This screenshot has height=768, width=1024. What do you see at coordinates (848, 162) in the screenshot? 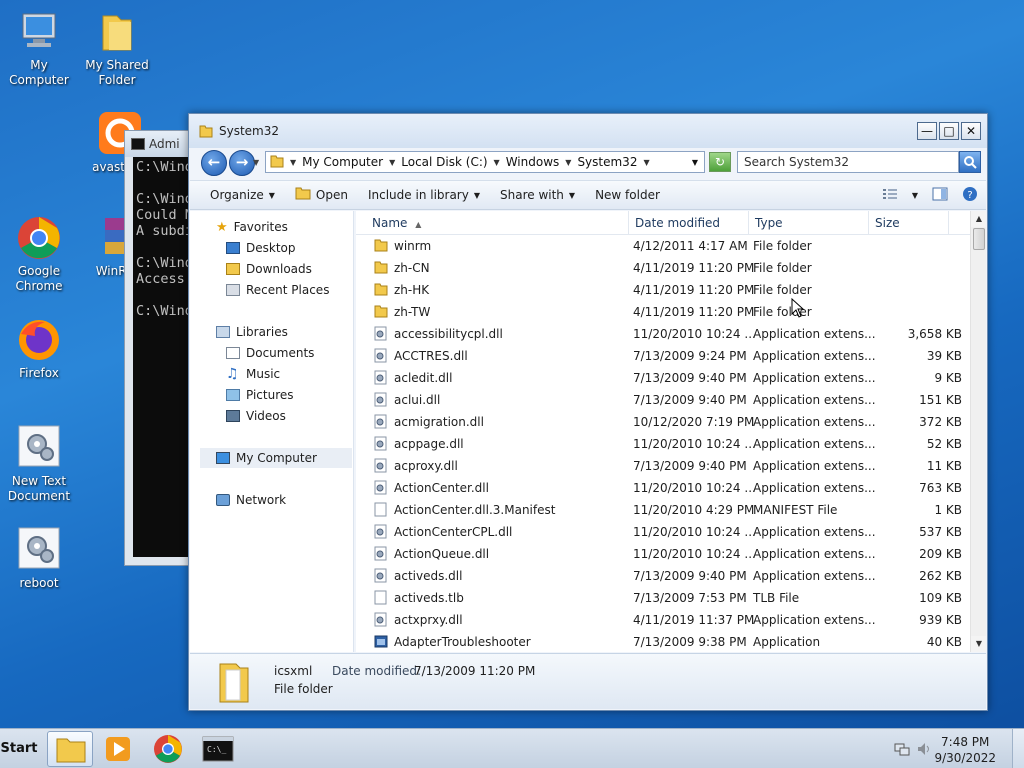
I see `search-input: Search System32` at bounding box center [848, 162].